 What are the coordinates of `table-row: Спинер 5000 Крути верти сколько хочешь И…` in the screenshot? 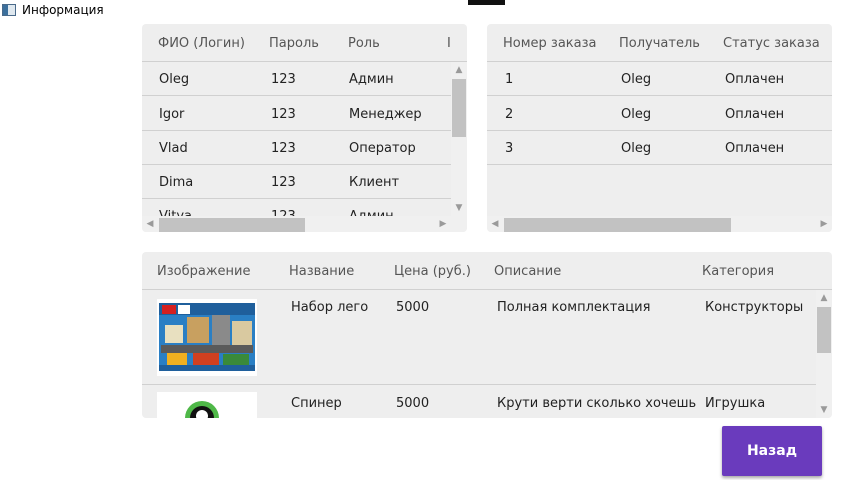 It's located at (479, 402).